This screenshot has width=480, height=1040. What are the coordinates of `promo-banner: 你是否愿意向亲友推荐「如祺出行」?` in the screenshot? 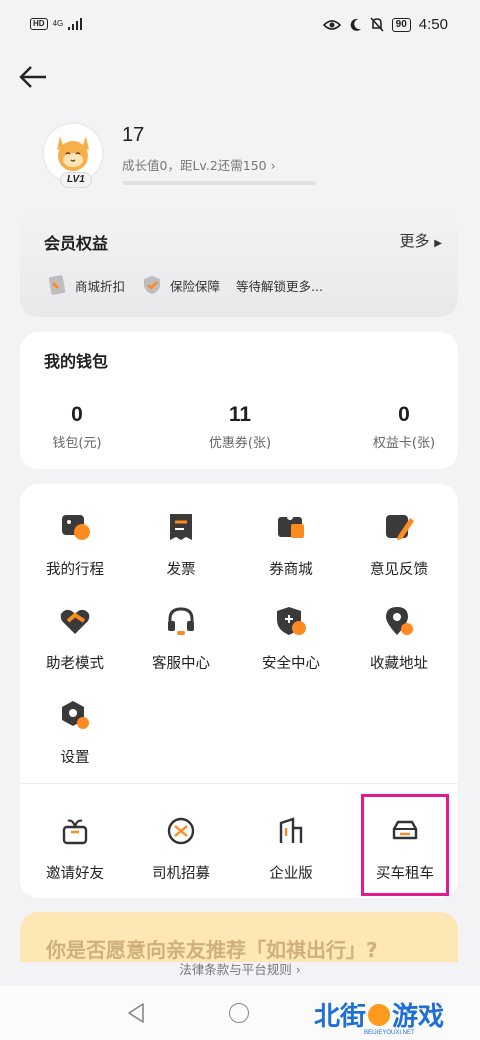 It's located at (239, 937).